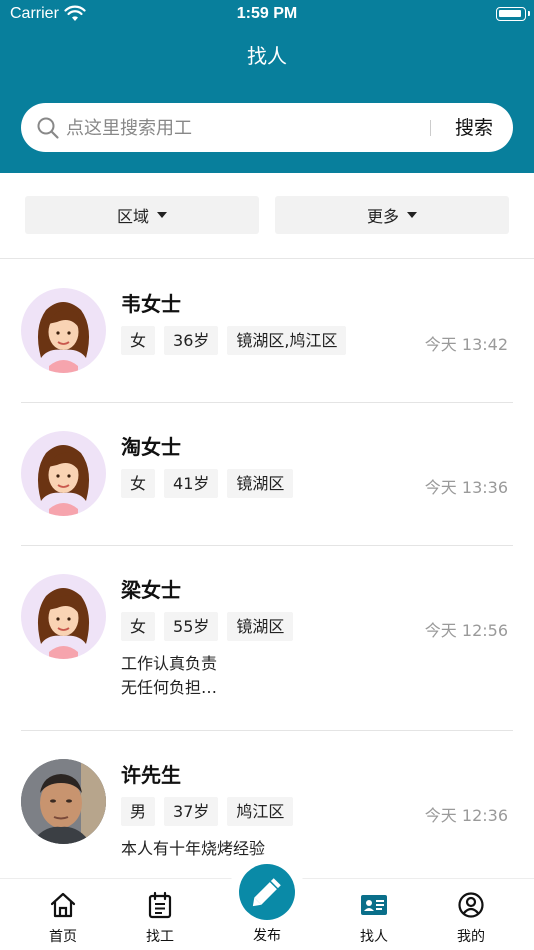 The width and height of the screenshot is (534, 950). What do you see at coordinates (151, 590) in the screenshot?
I see `person-name: 梁女士` at bounding box center [151, 590].